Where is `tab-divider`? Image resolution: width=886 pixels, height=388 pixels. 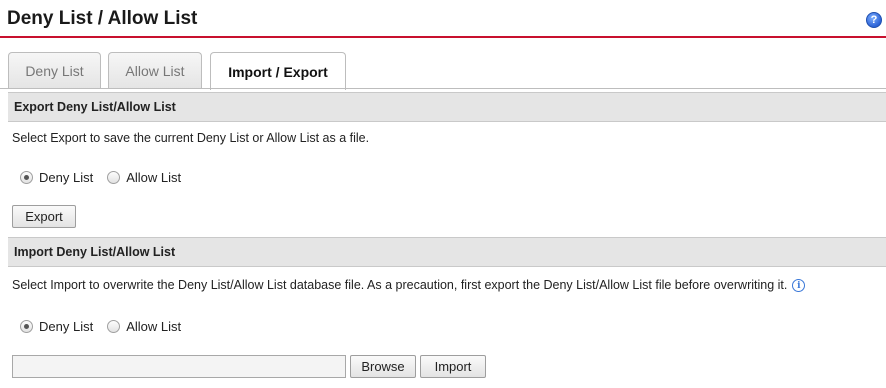 tab-divider is located at coordinates (443, 88).